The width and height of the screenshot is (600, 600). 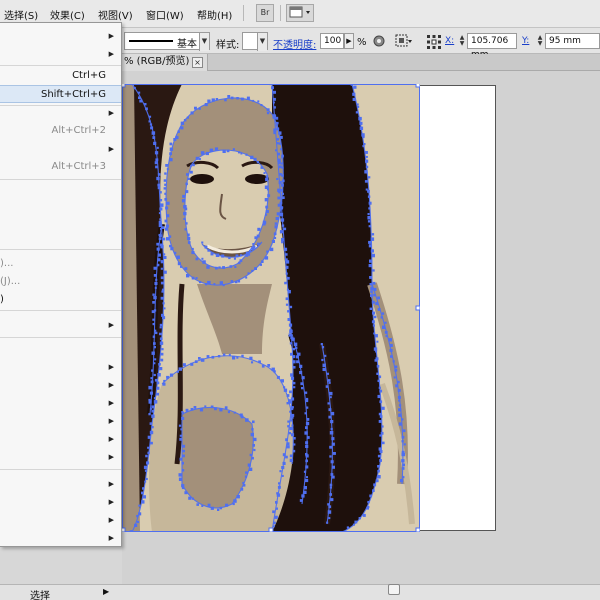 I want to click on menu-item-submenu-g: ▶, so click(x=60, y=457).